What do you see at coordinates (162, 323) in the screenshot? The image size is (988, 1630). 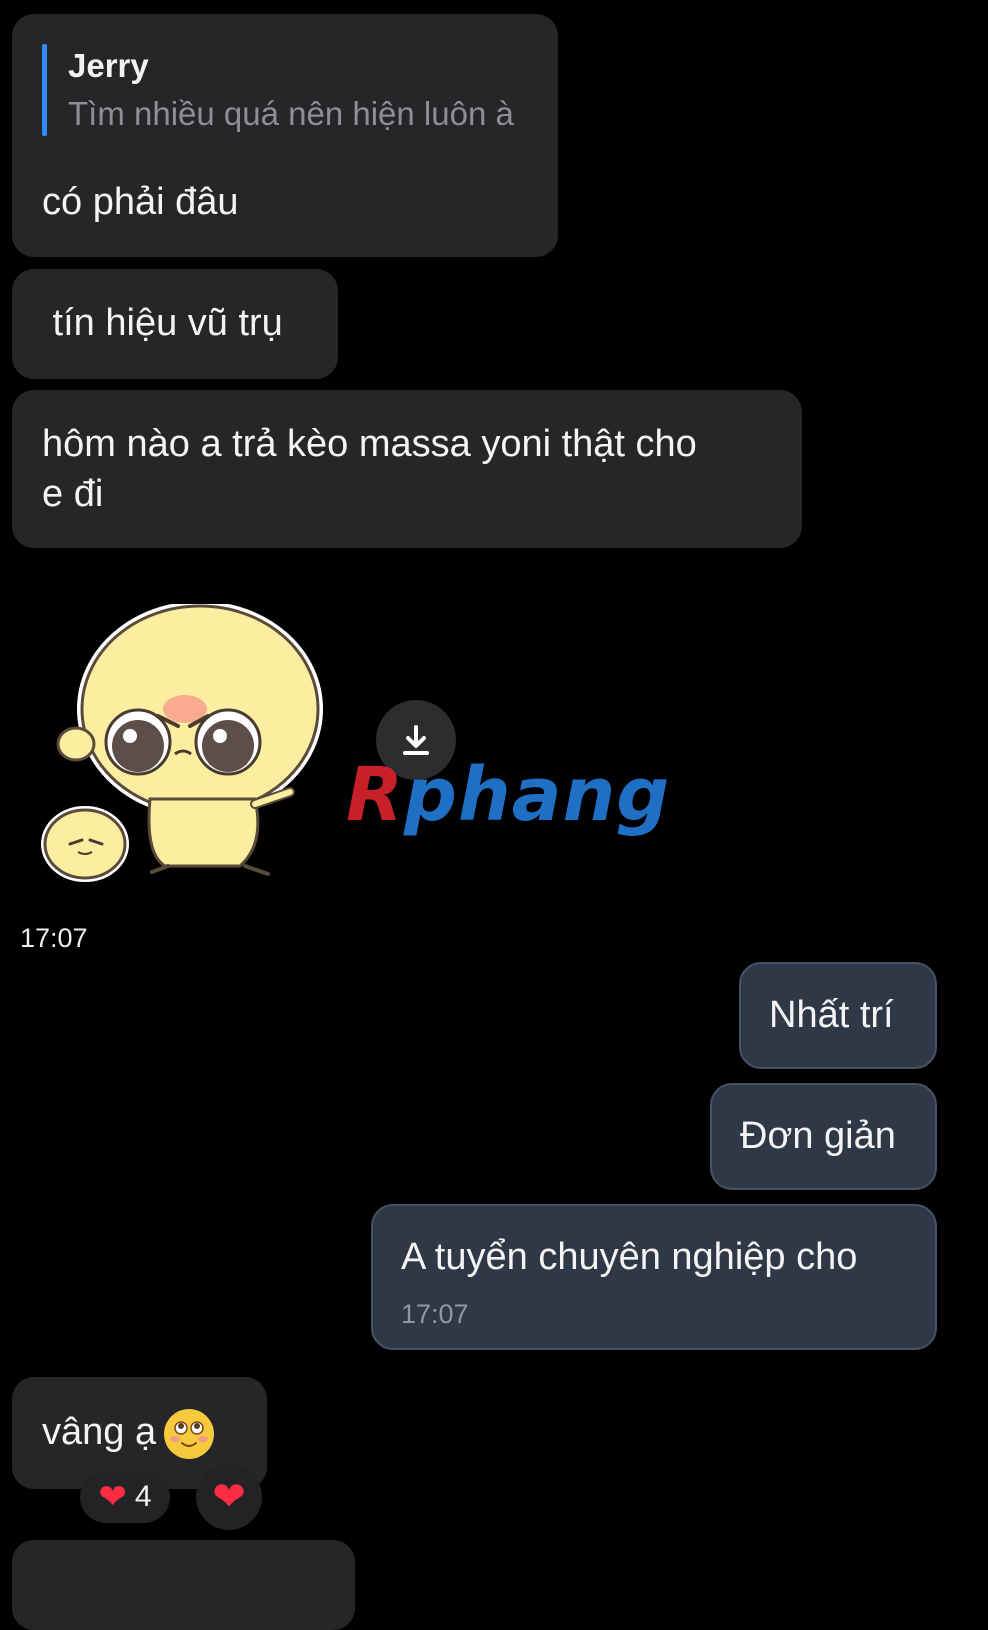 I see `message-text: tín hiệu vũ trụ` at bounding box center [162, 323].